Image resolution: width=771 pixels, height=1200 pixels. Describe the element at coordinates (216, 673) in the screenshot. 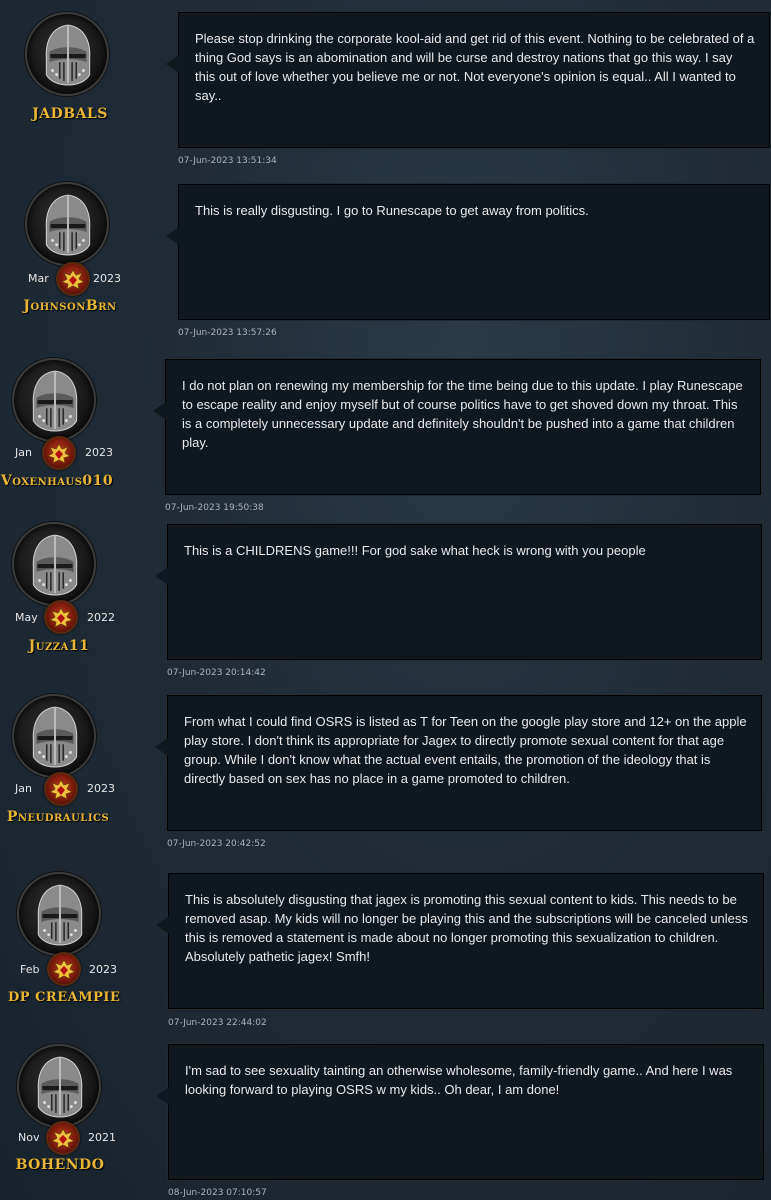

I see `post-timestamp: 07-Jun-2023 20:14:42` at that location.